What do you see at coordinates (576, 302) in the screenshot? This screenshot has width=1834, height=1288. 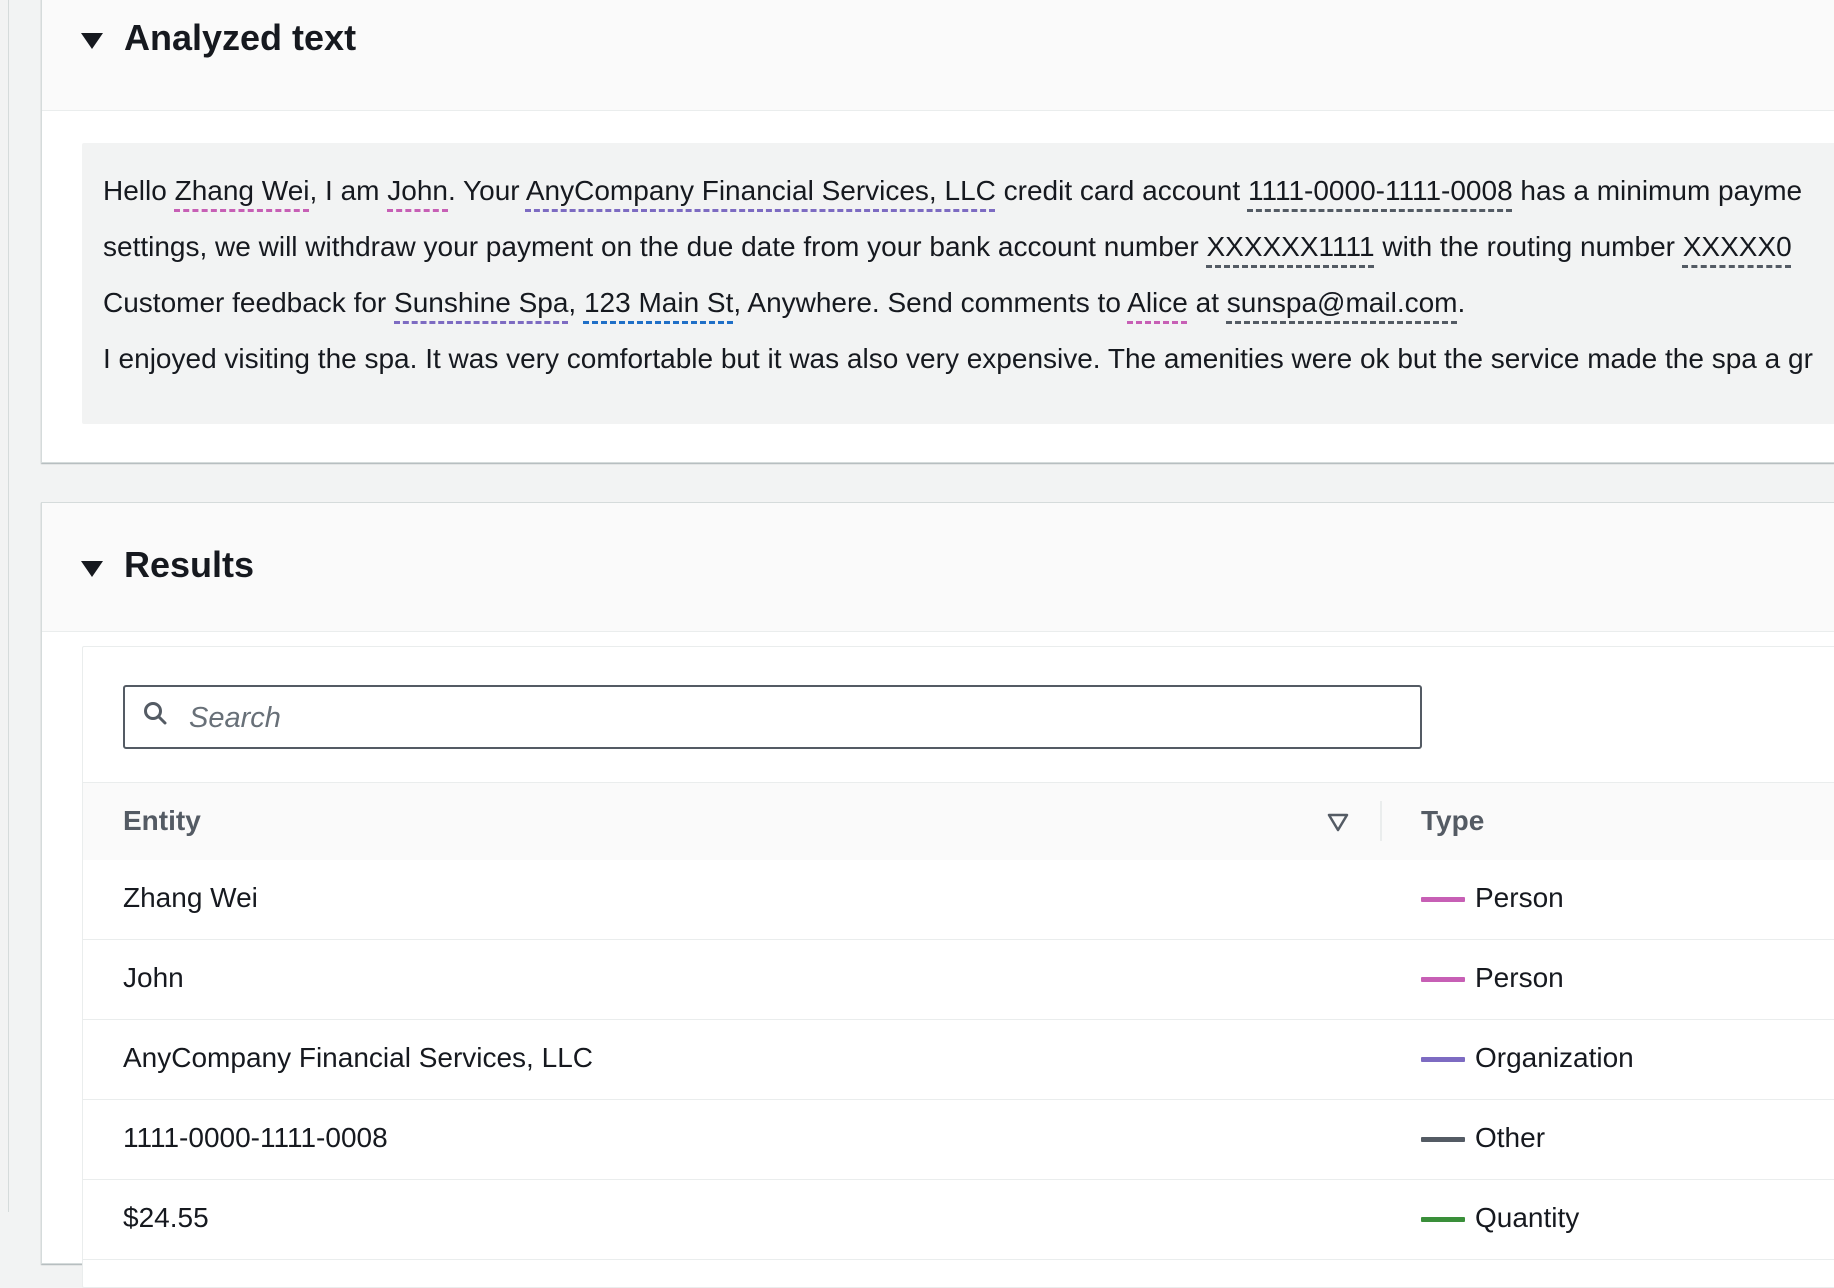 I see `text-segment: ,` at bounding box center [576, 302].